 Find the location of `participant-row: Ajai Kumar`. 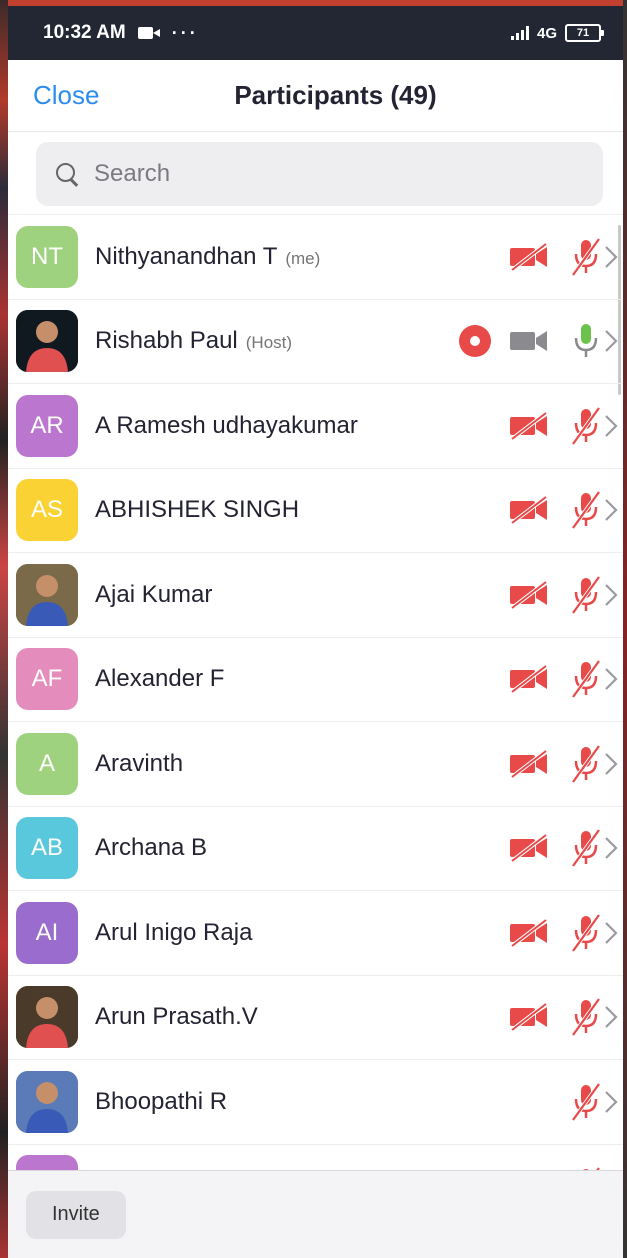

participant-row: Ajai Kumar is located at coordinates (315, 595).